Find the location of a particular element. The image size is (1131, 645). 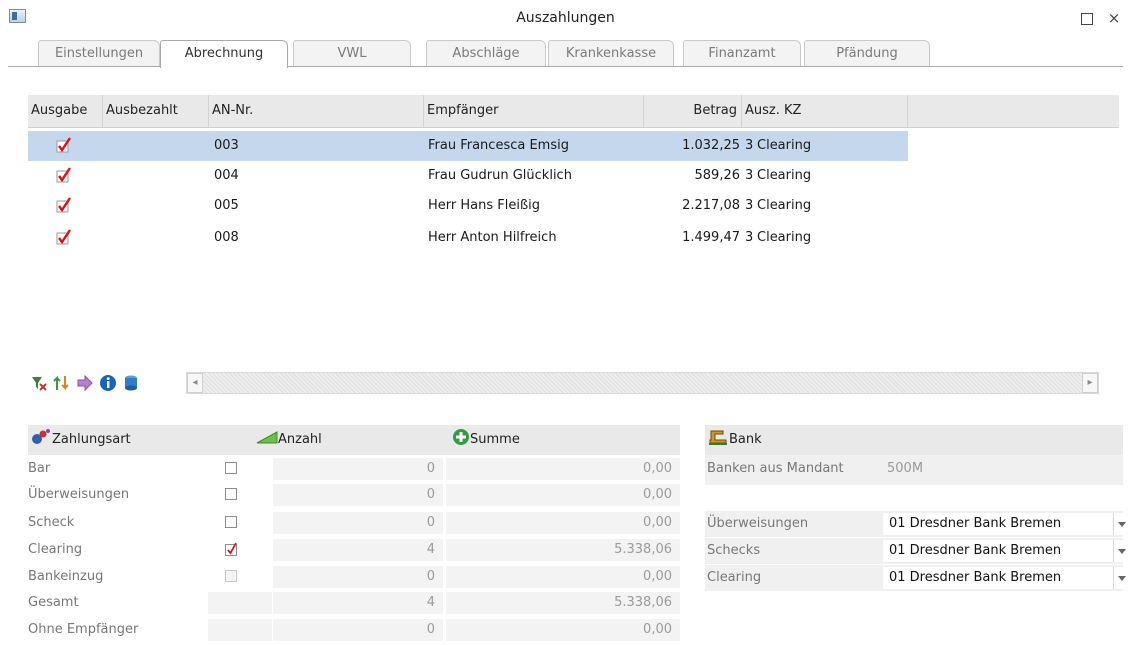

bank-select-schecks: 01 Dresdner Bank Bremen is located at coordinates (998, 551).